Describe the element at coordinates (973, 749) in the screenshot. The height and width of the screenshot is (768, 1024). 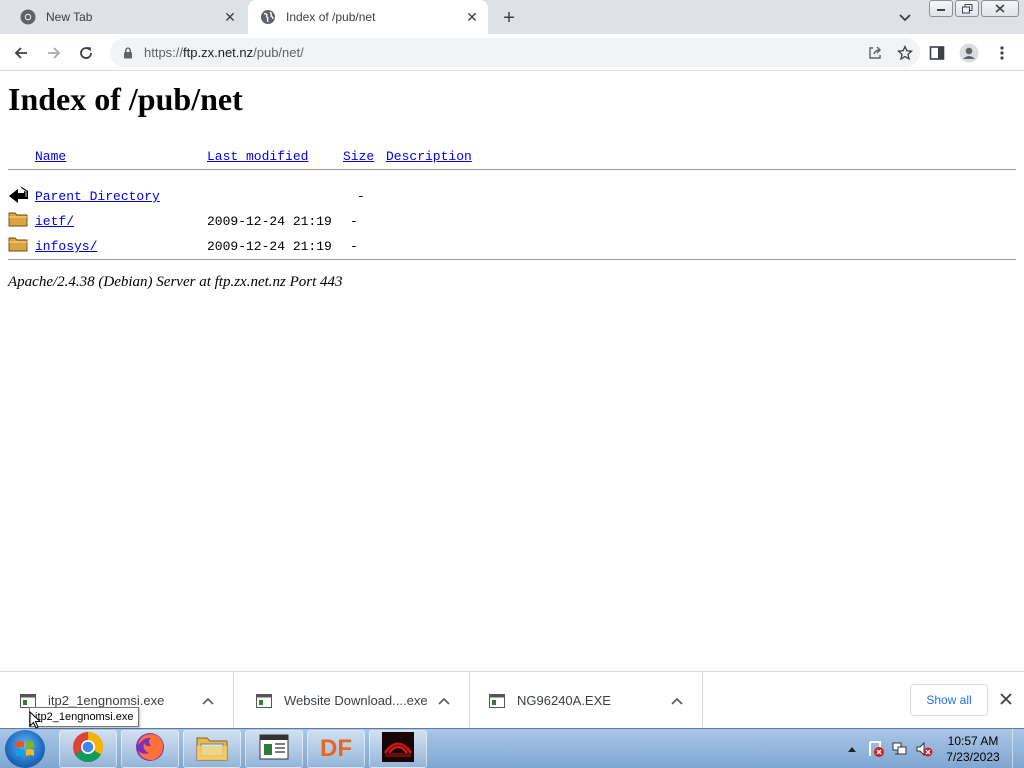
I see `system-clock: 10:57 AM 7/23/2023` at that location.